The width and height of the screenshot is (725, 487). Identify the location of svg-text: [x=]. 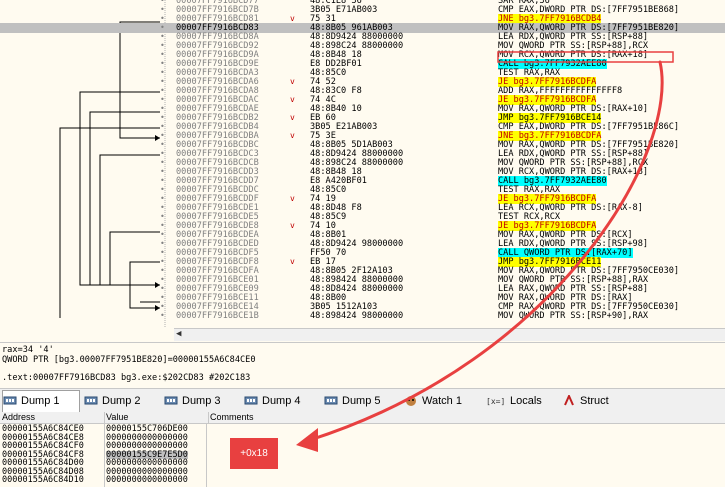
(495, 401).